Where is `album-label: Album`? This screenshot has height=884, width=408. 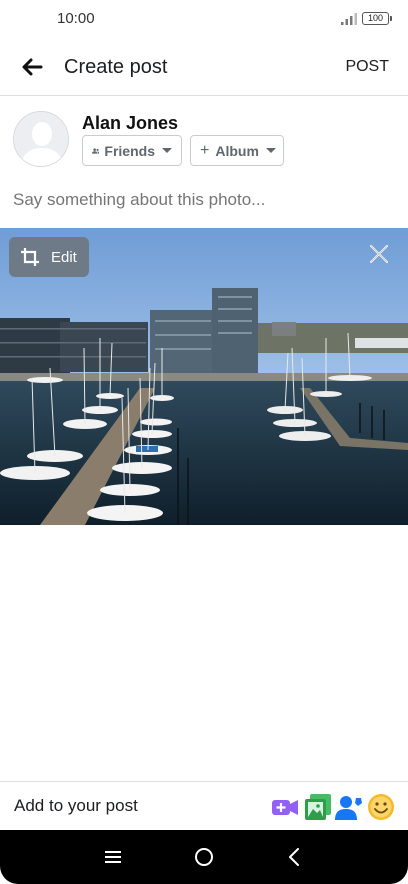 album-label: Album is located at coordinates (237, 150).